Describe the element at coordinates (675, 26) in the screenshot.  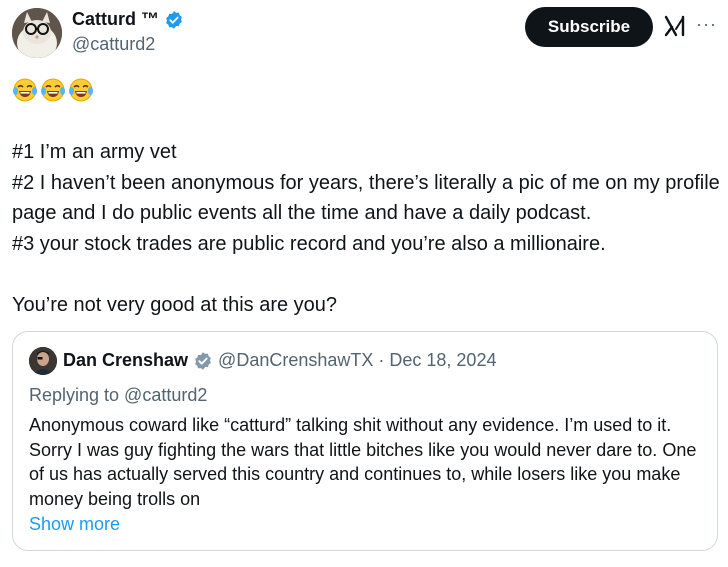
I see `grok-icon` at that location.